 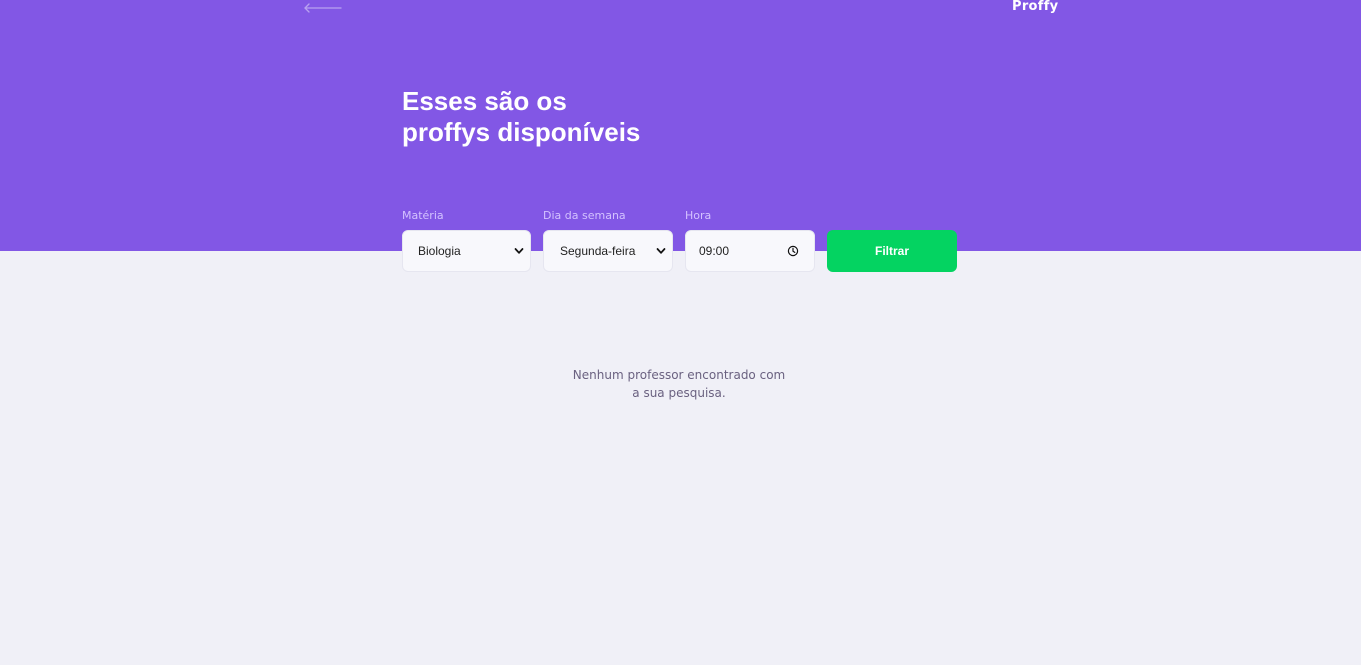 What do you see at coordinates (584, 215) in the screenshot?
I see `weekday-label: Dia da semana` at bounding box center [584, 215].